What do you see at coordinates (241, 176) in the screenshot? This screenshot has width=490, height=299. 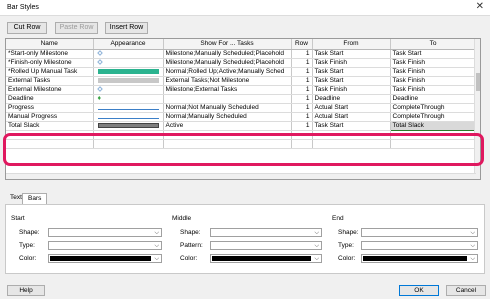 I see `horizontal-scrollbar` at bounding box center [241, 176].